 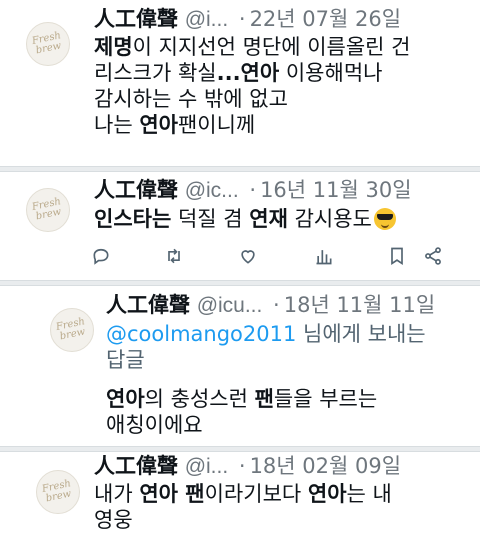 What do you see at coordinates (256, 494) in the screenshot?
I see `text-run: 이라기보다` at bounding box center [256, 494].